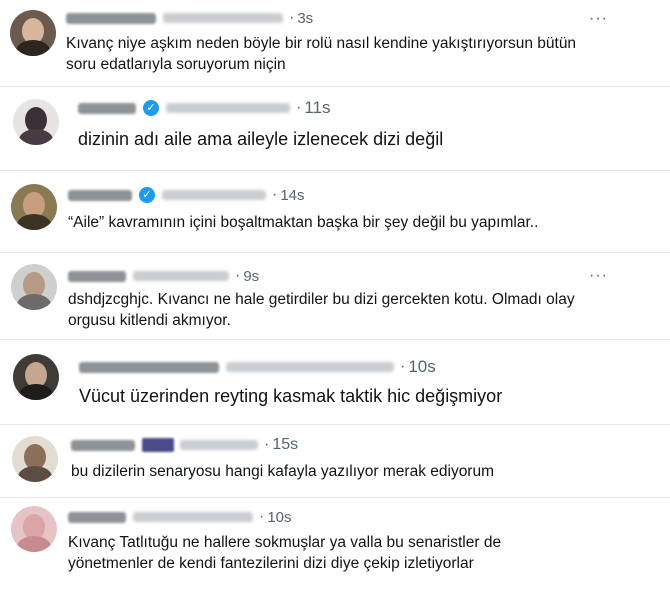 The height and width of the screenshot is (589, 670). I want to click on tweet-header: · 9s, so click(163, 276).